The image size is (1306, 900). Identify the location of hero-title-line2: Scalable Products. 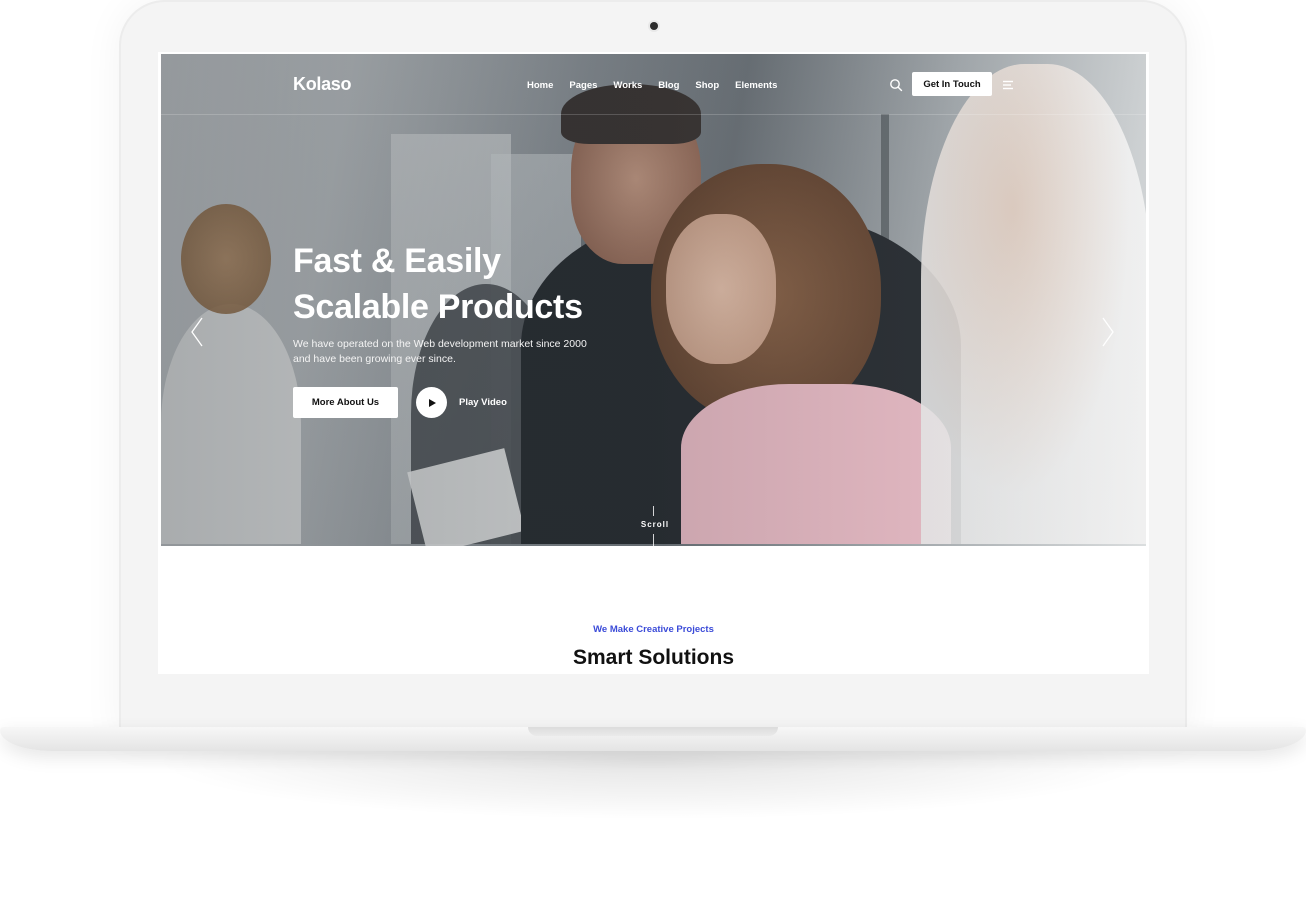
(438, 307).